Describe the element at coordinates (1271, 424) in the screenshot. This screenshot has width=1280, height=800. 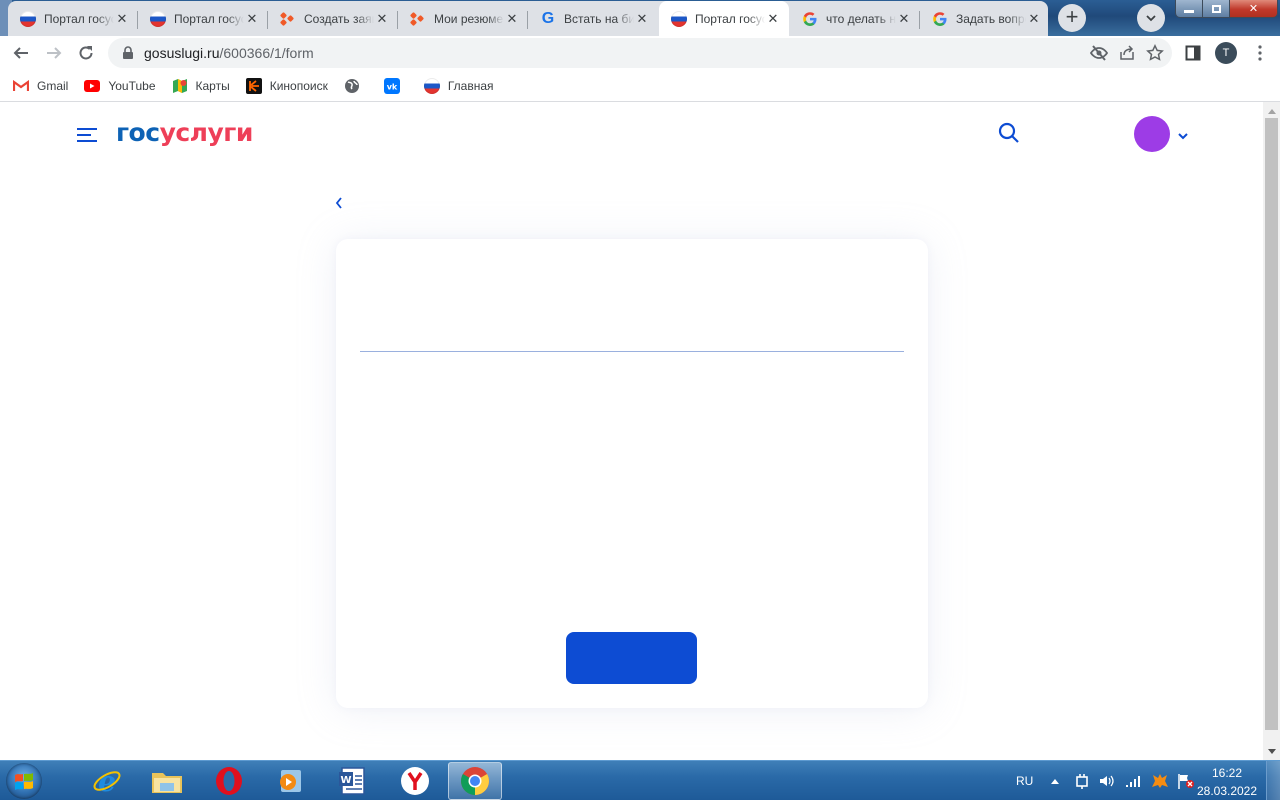
I see `scrollbar-thumb` at that location.